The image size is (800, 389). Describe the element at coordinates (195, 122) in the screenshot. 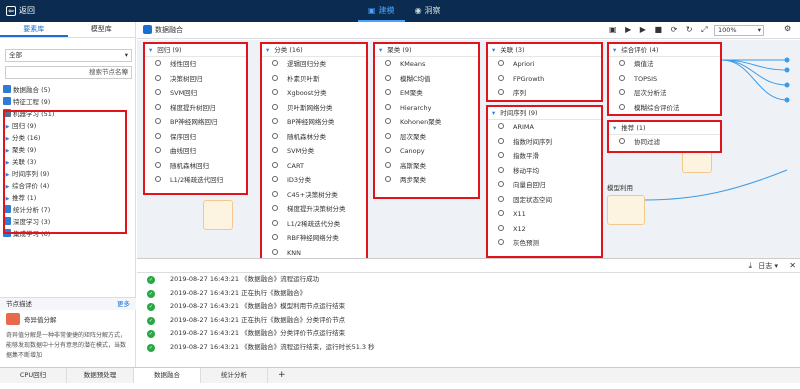

I see `algorithm-item: BP神经网络回归` at that location.